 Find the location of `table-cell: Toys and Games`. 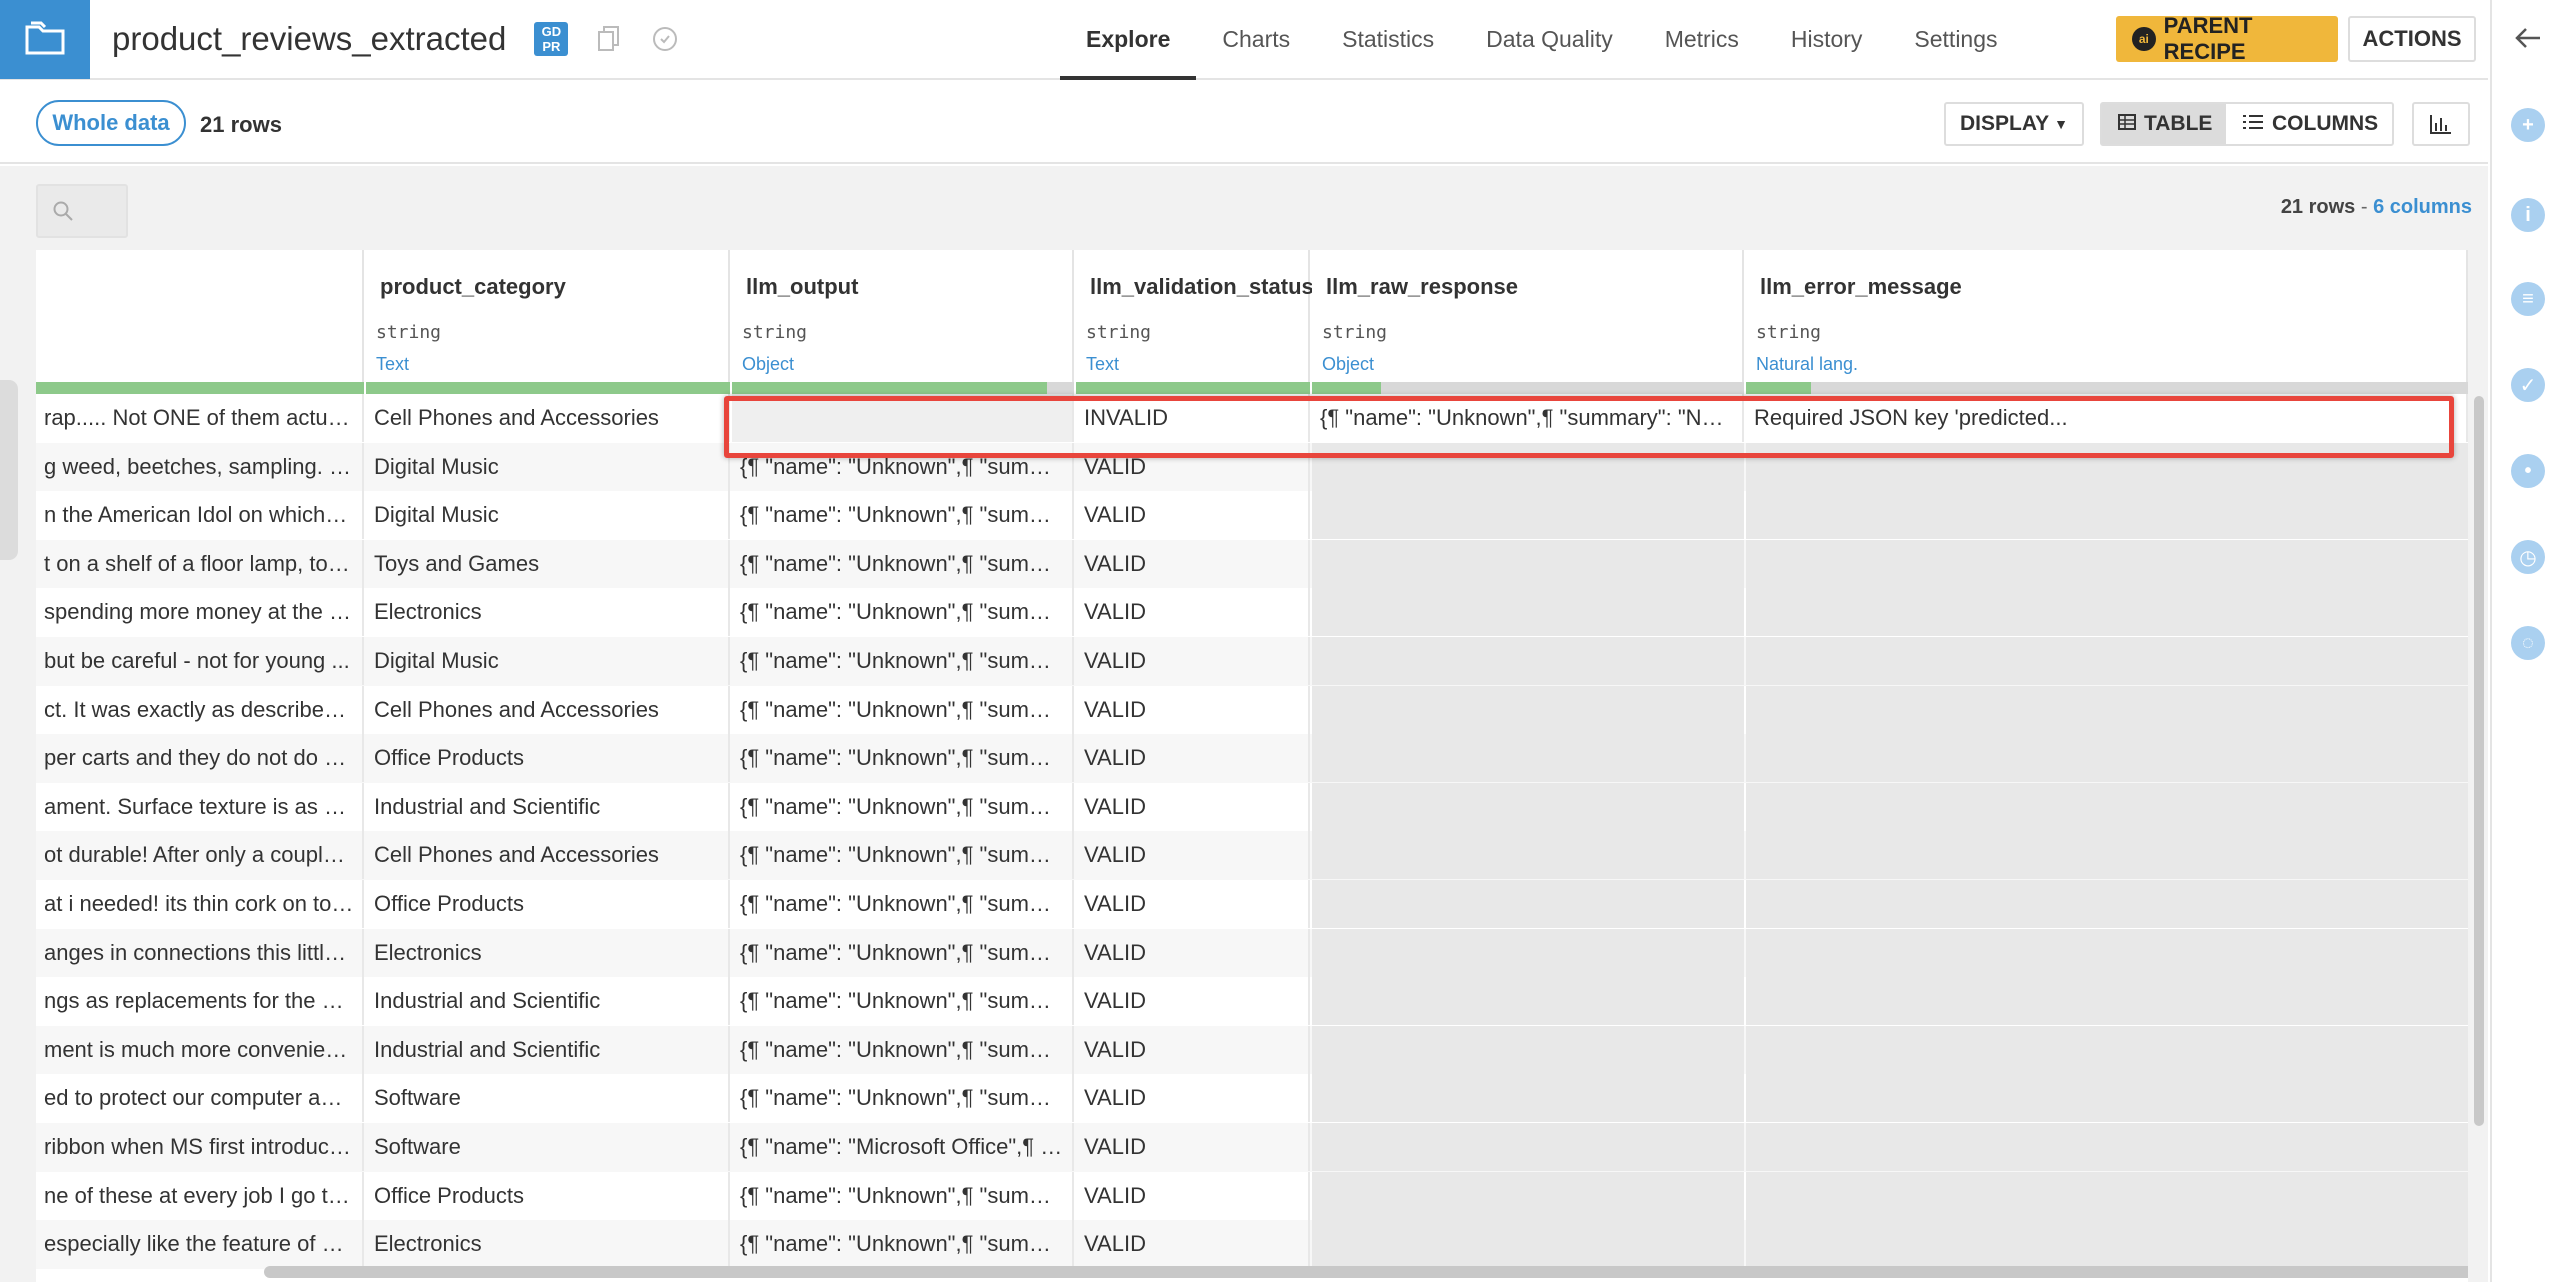

table-cell: Toys and Games is located at coordinates (548, 563).